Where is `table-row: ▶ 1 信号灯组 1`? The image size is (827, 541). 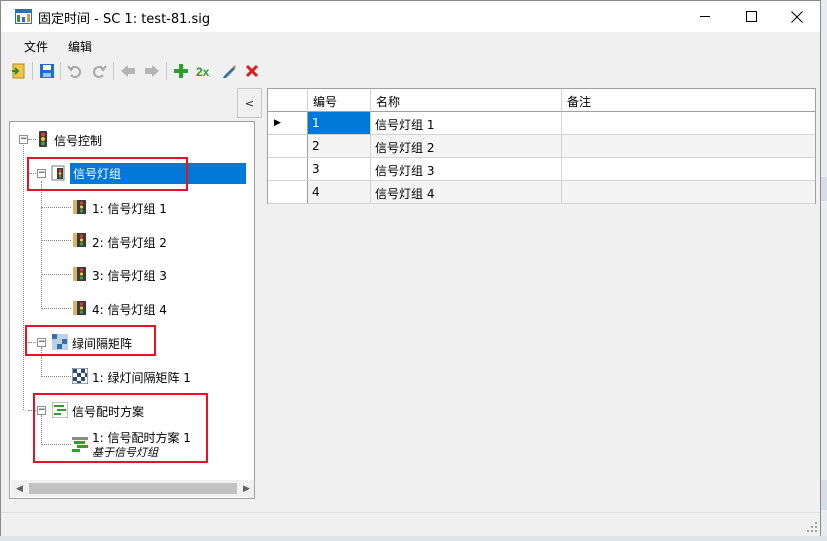 table-row: ▶ 1 信号灯组 1 is located at coordinates (541, 123).